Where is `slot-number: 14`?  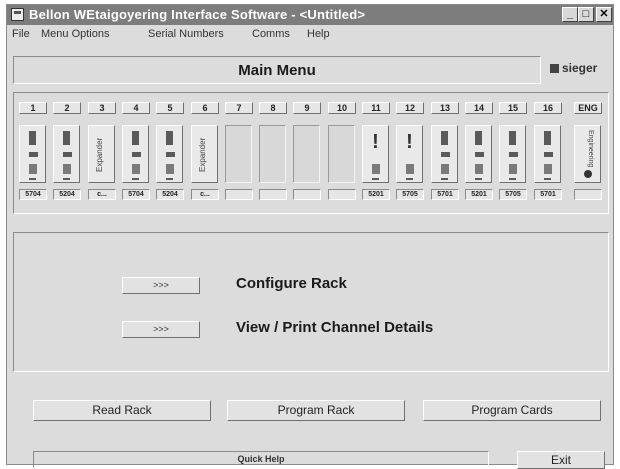 slot-number: 14 is located at coordinates (479, 108).